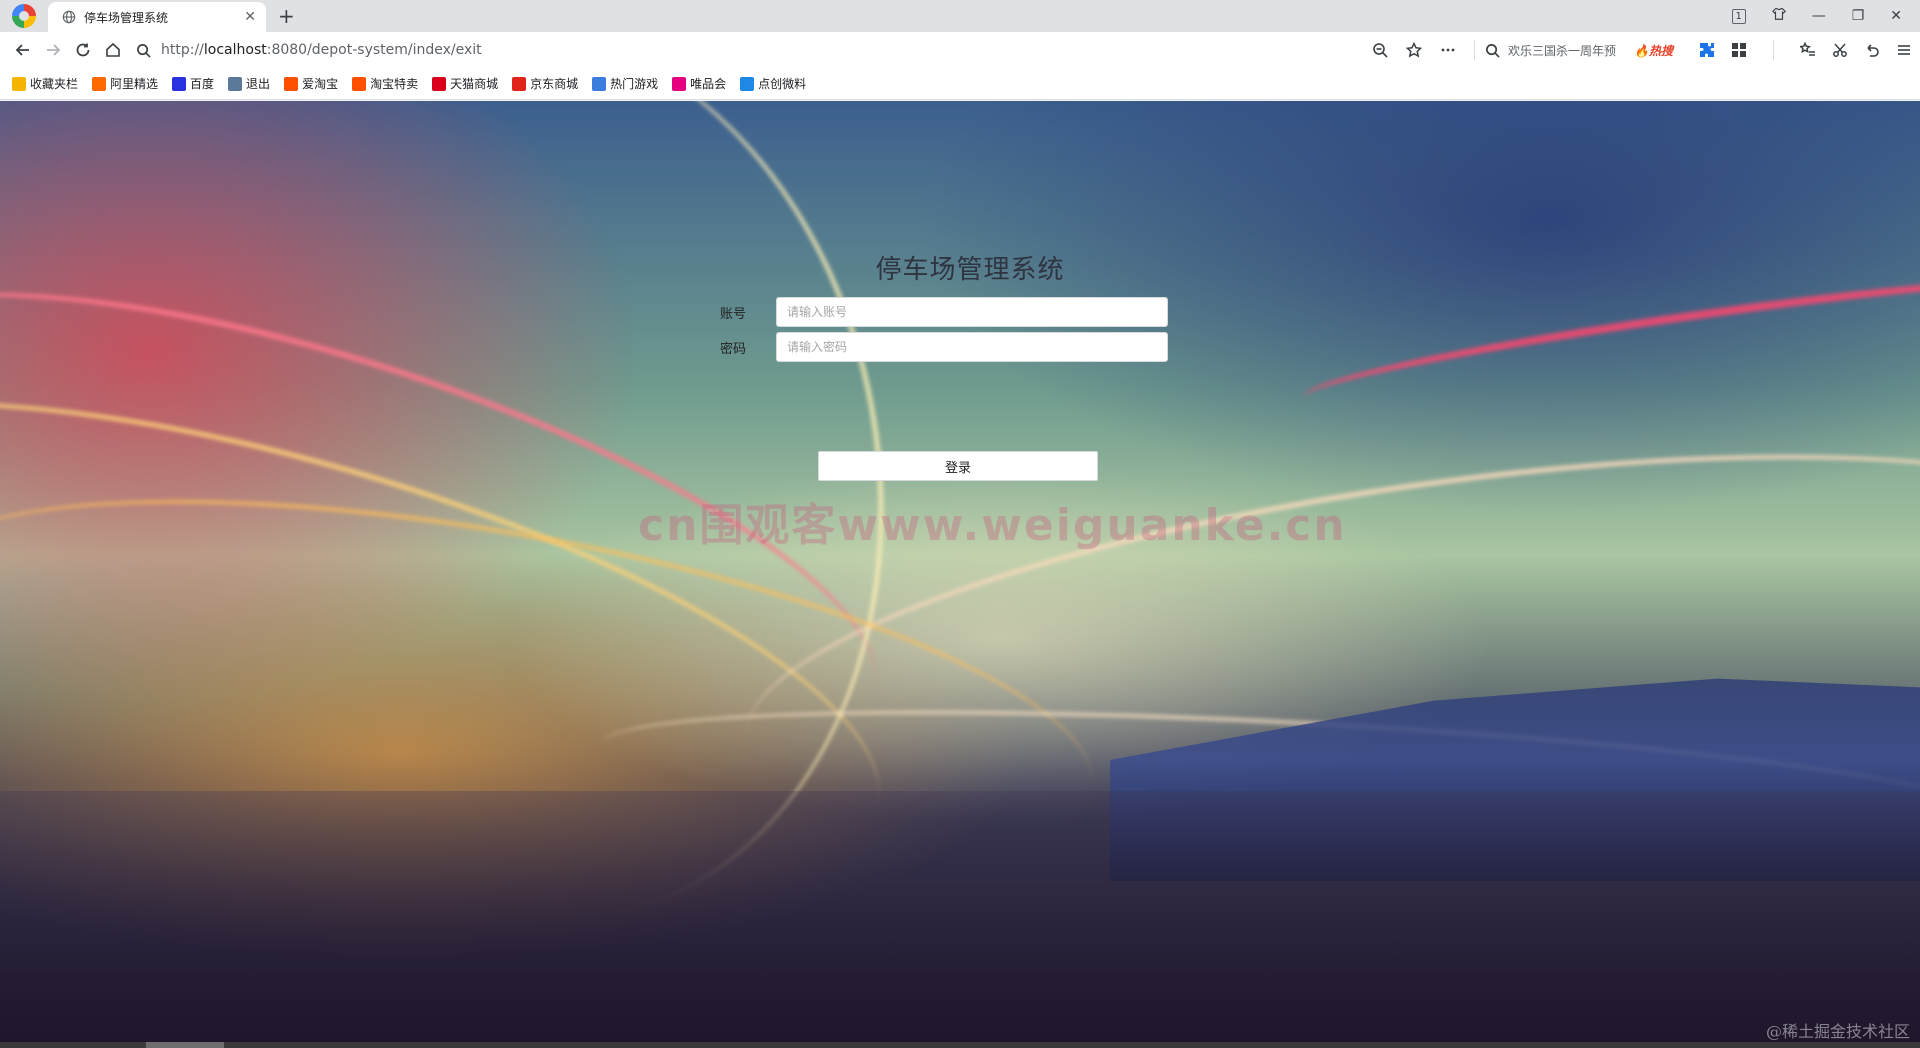  What do you see at coordinates (235, 83) in the screenshot?
I see `image-icon` at bounding box center [235, 83].